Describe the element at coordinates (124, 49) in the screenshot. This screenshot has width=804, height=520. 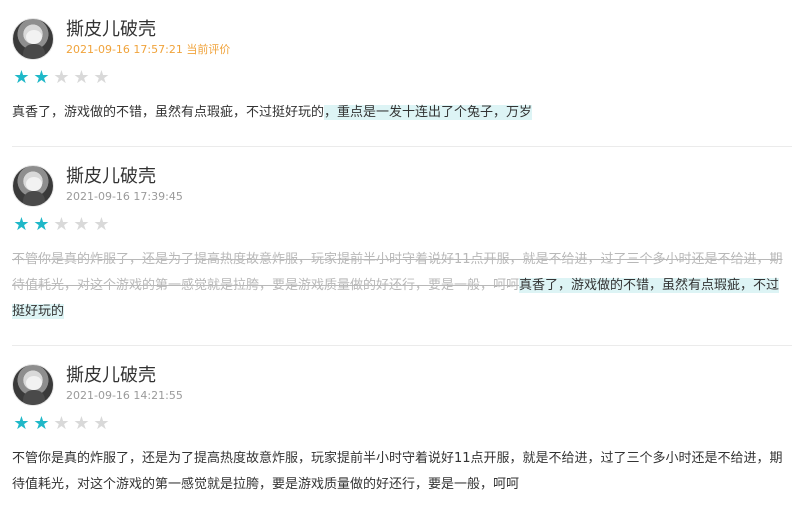
I see `review-datetime: 2021-09-16 17:57:21` at that location.